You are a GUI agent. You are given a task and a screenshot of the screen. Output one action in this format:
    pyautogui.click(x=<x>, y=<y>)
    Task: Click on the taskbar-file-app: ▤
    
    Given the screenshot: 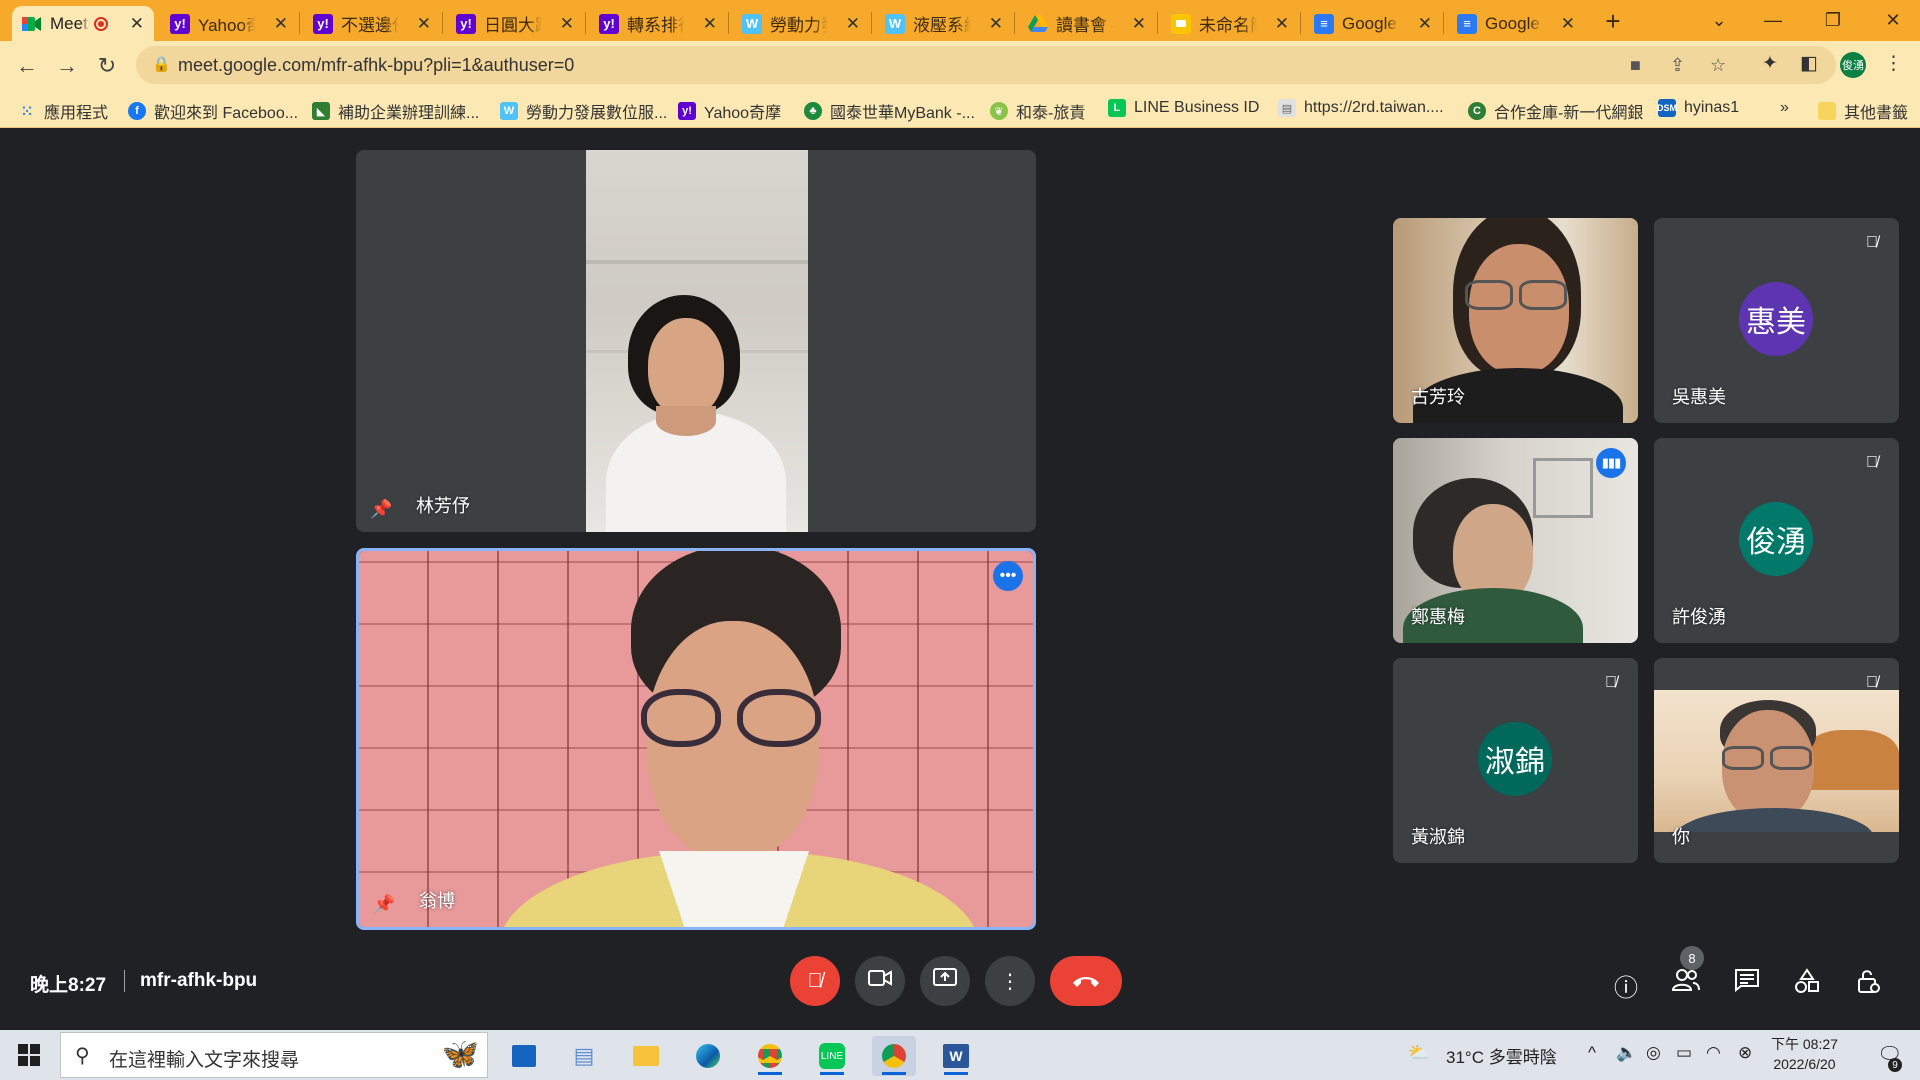 What is the action you would take?
    pyautogui.click(x=584, y=1056)
    